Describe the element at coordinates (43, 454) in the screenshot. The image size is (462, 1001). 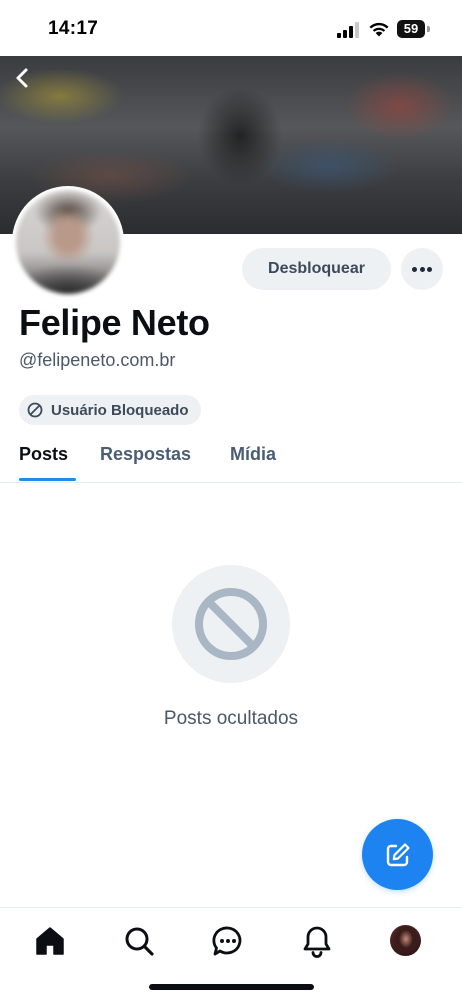
I see `tab-posts: Posts` at that location.